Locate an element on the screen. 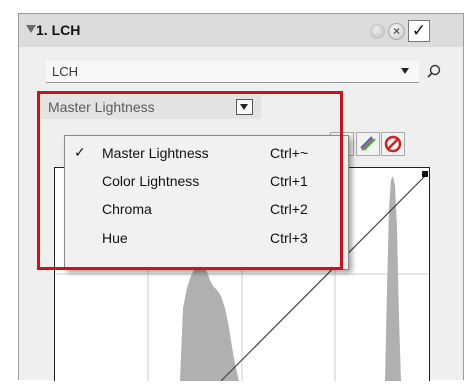 Image resolution: width=470 pixels, height=384 pixels. panel-title: 1. LCH is located at coordinates (58, 30).